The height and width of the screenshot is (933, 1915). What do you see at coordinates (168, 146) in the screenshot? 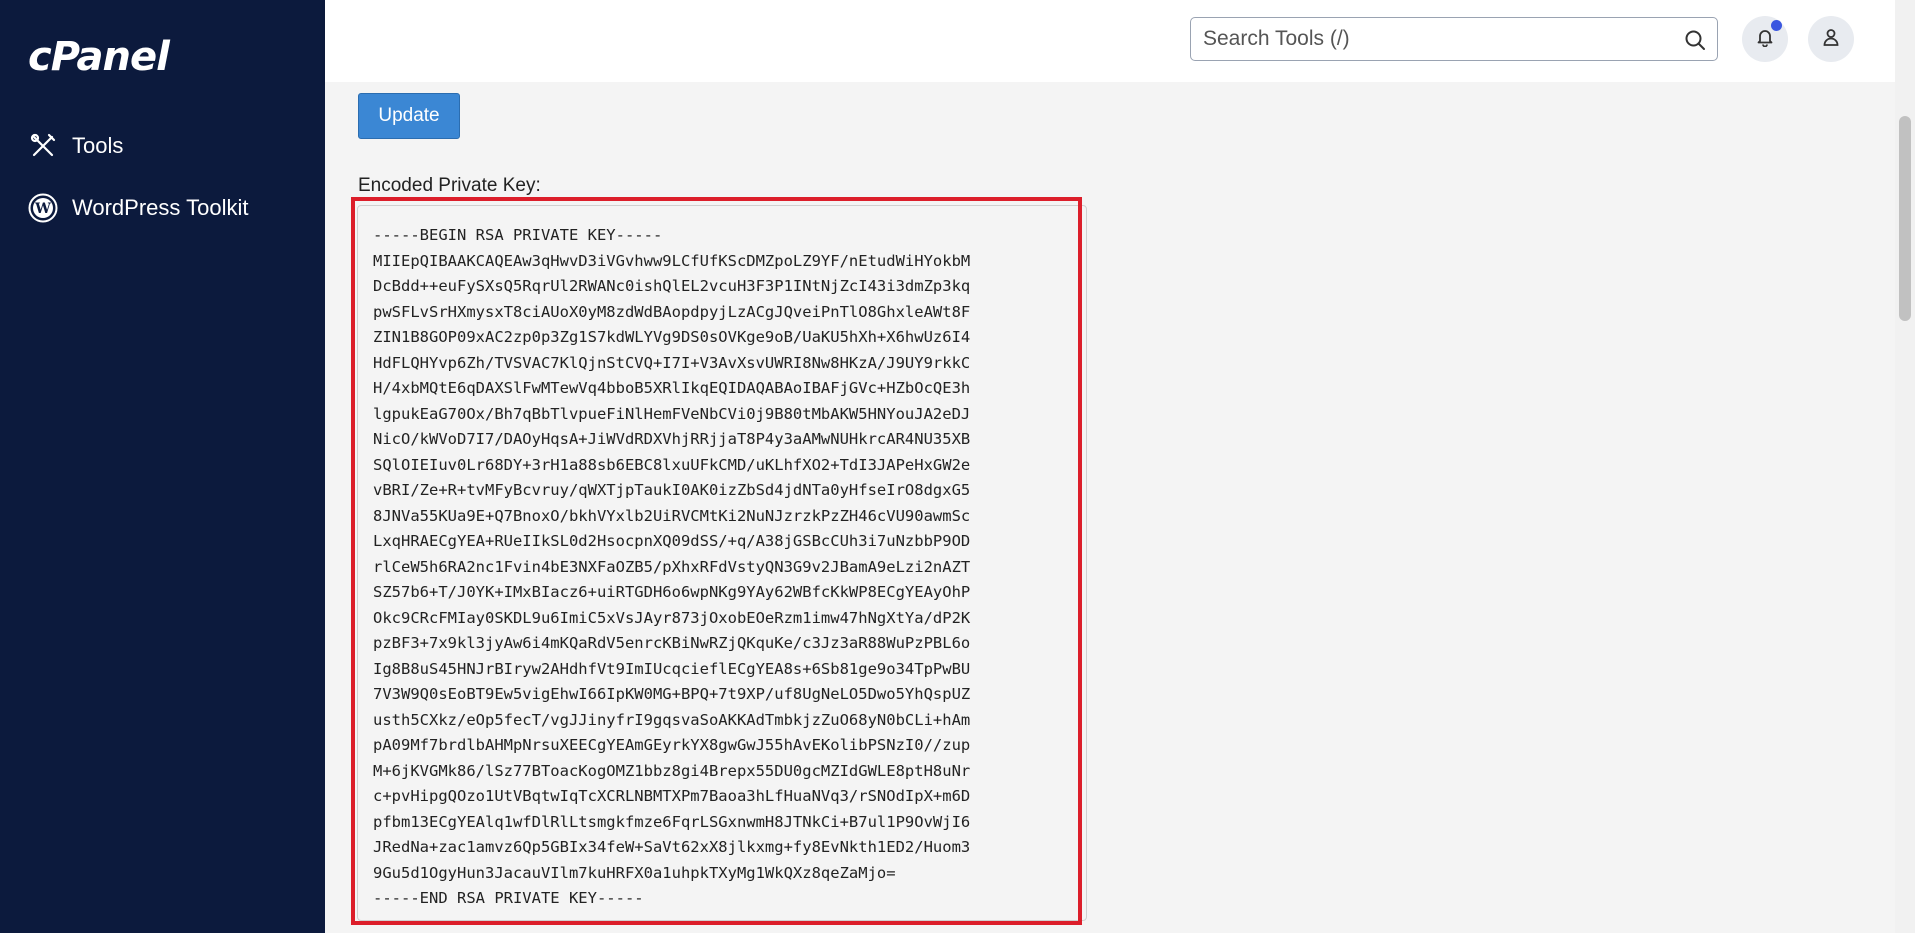
I see `sidebar-item-tools: Tools` at bounding box center [168, 146].